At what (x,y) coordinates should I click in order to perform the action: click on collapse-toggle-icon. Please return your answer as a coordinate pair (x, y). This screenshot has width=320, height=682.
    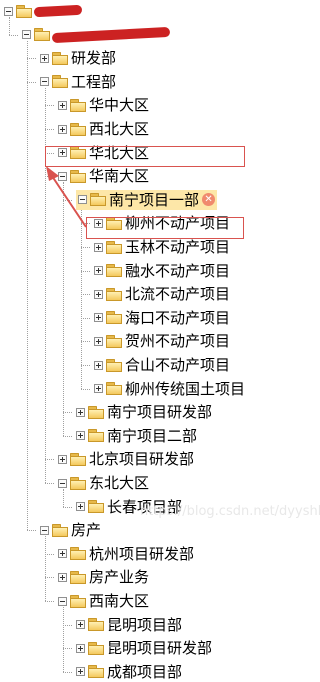
    Looking at the image, I should click on (62, 601).